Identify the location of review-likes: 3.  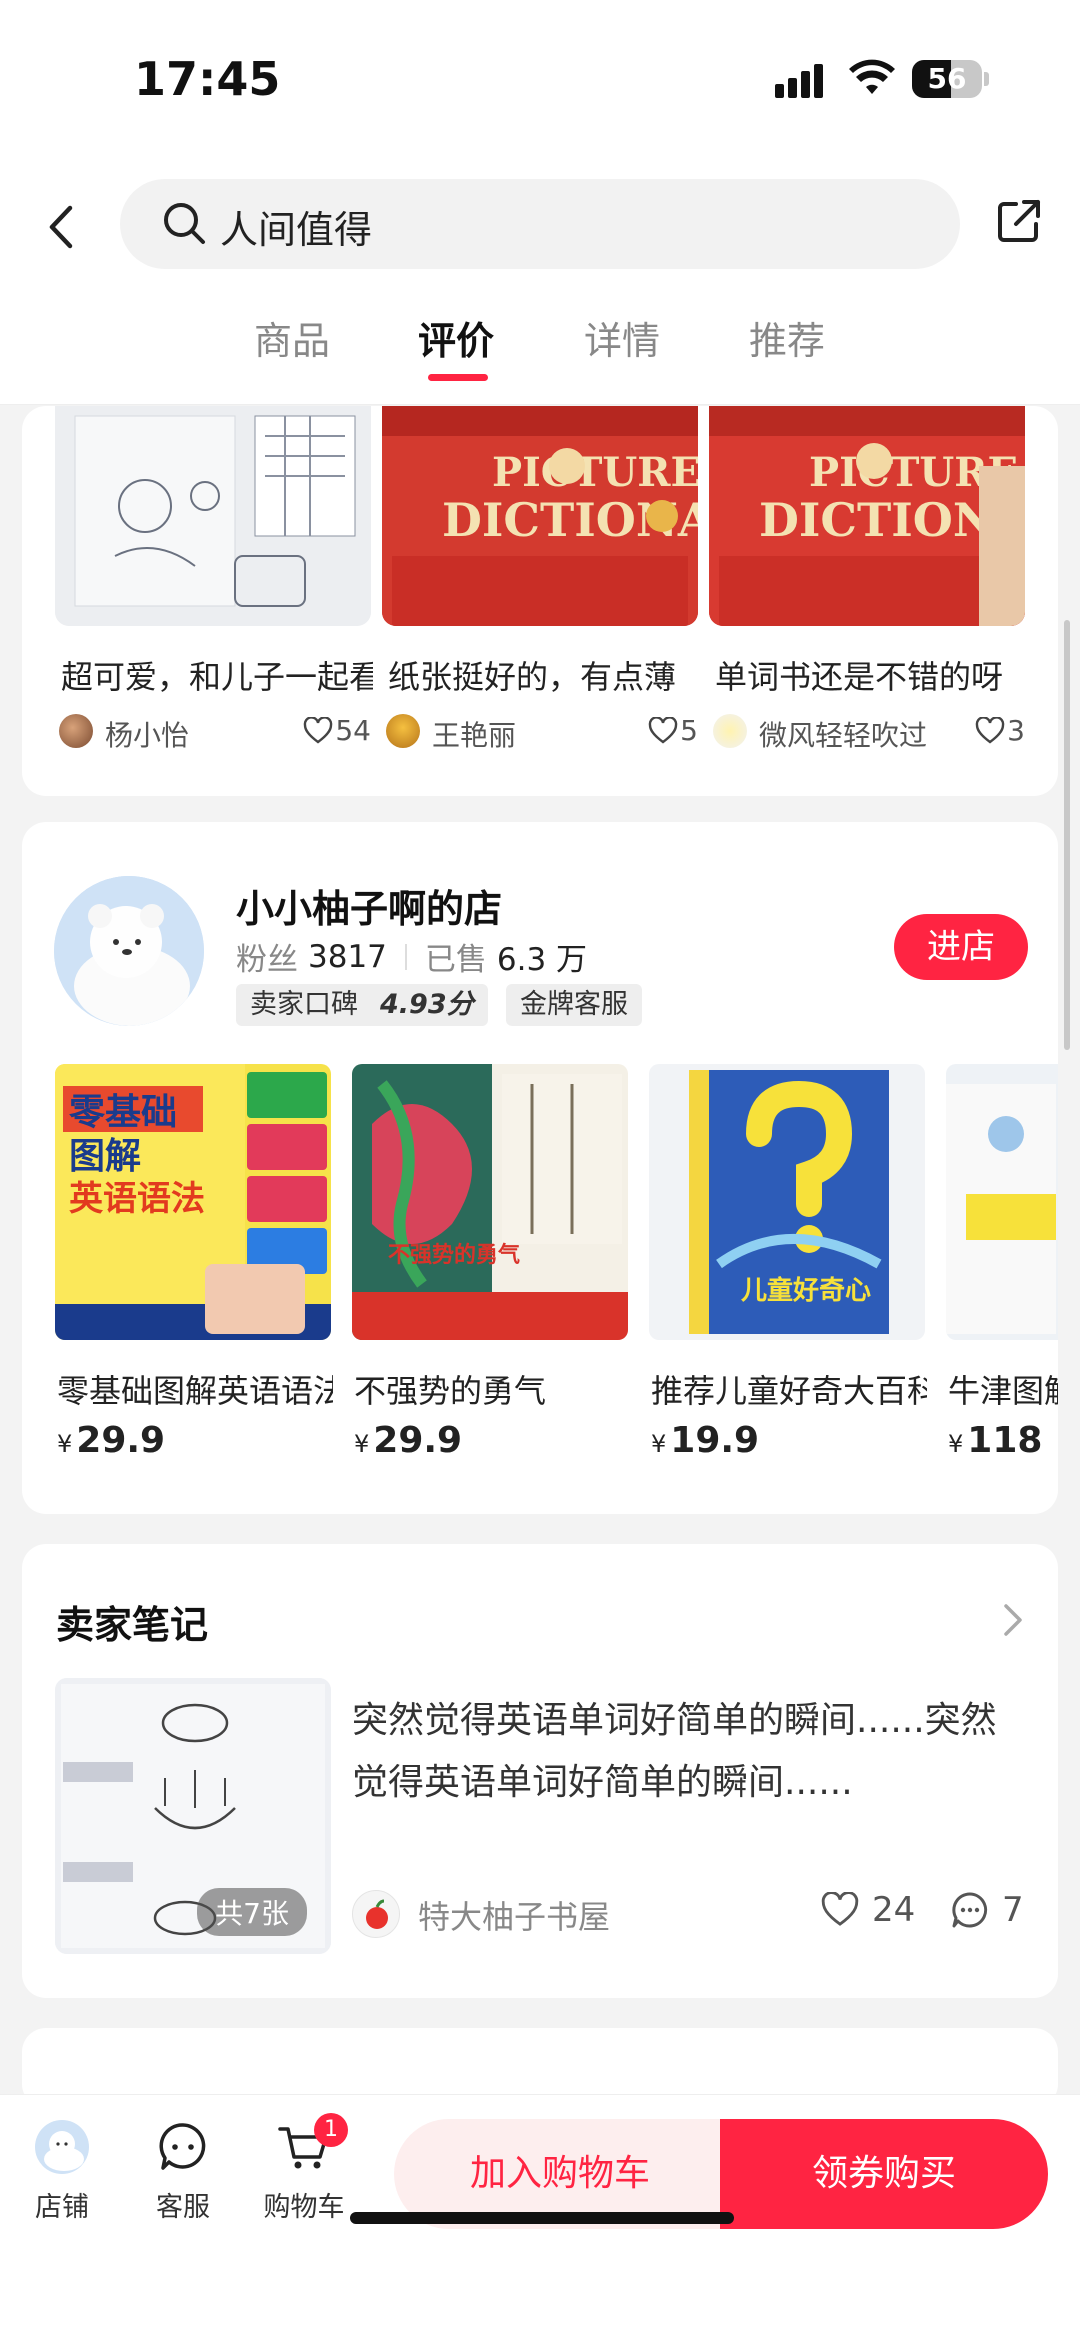
(1000, 730).